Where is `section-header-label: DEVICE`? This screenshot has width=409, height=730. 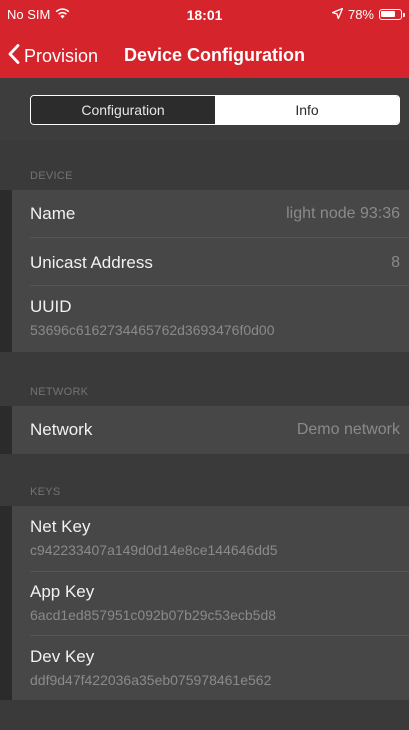 section-header-label: DEVICE is located at coordinates (51, 176).